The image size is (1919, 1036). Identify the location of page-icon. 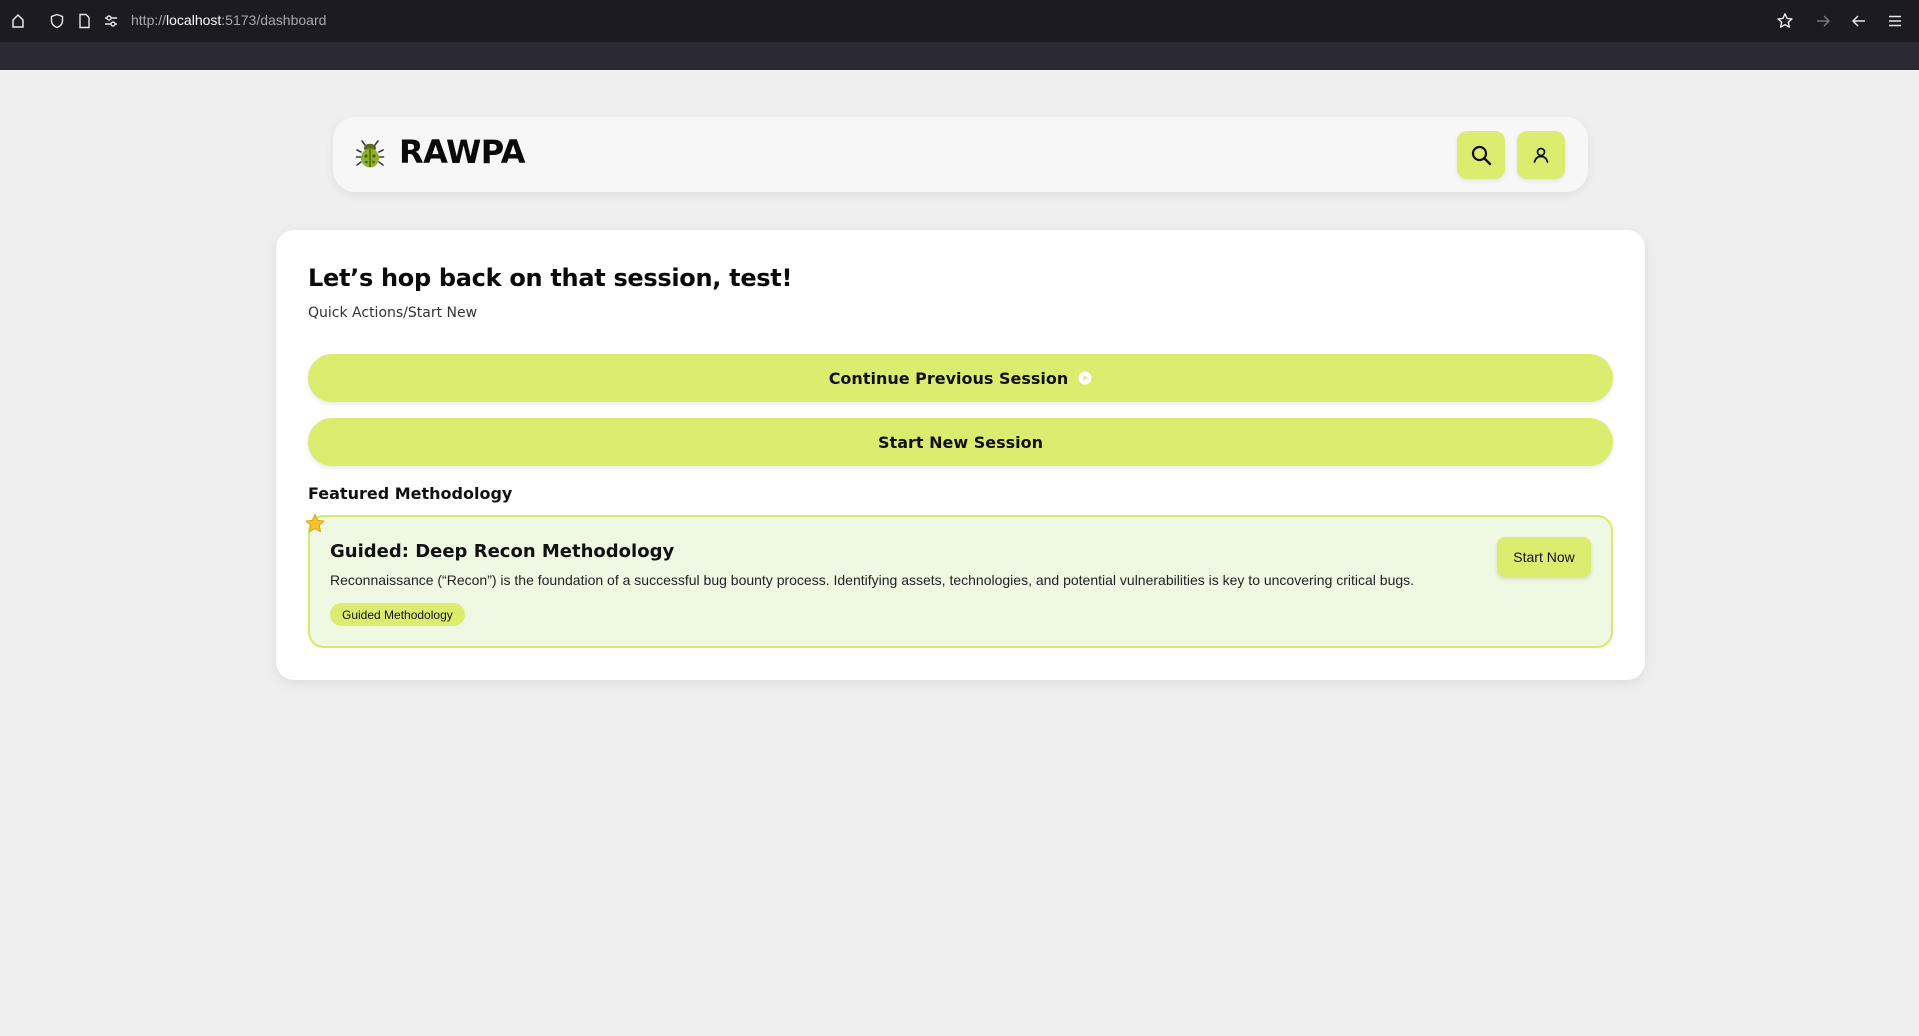
(84, 21).